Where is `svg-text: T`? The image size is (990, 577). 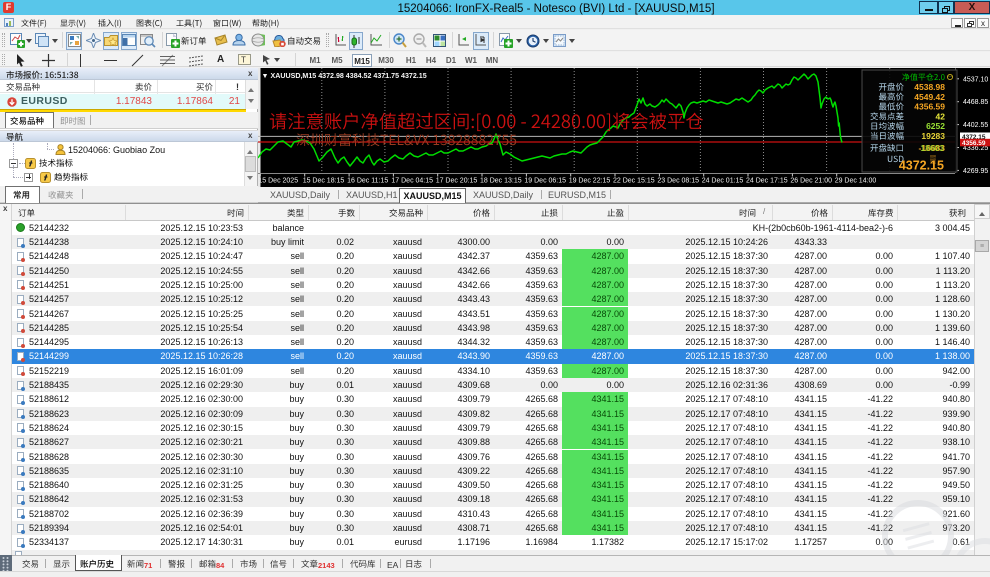 svg-text: T is located at coordinates (243, 60).